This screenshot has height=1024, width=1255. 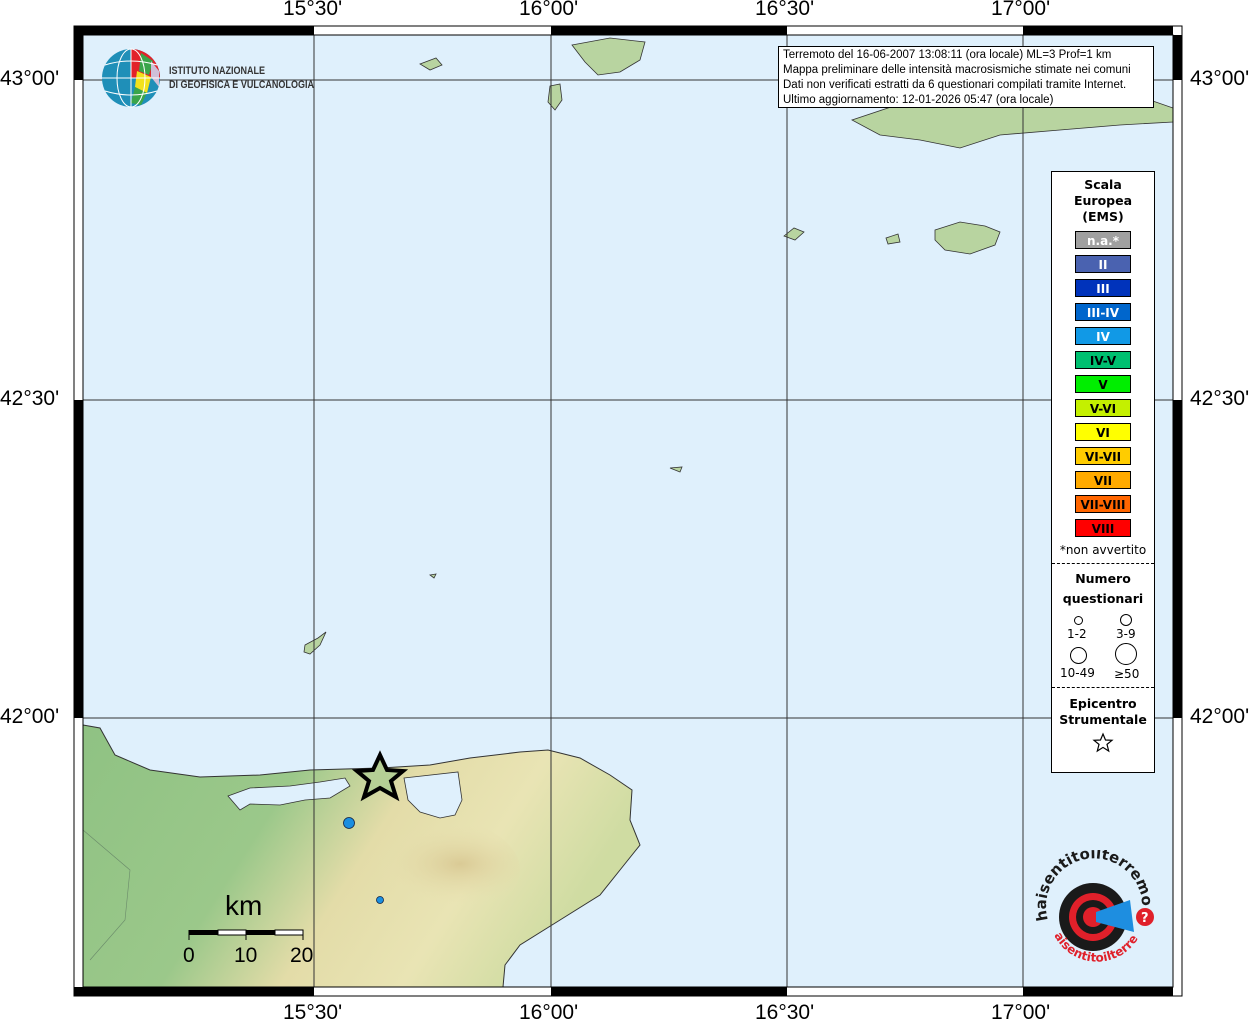 What do you see at coordinates (1103, 703) in the screenshot?
I see `epicenter-title-line: Epicentro` at bounding box center [1103, 703].